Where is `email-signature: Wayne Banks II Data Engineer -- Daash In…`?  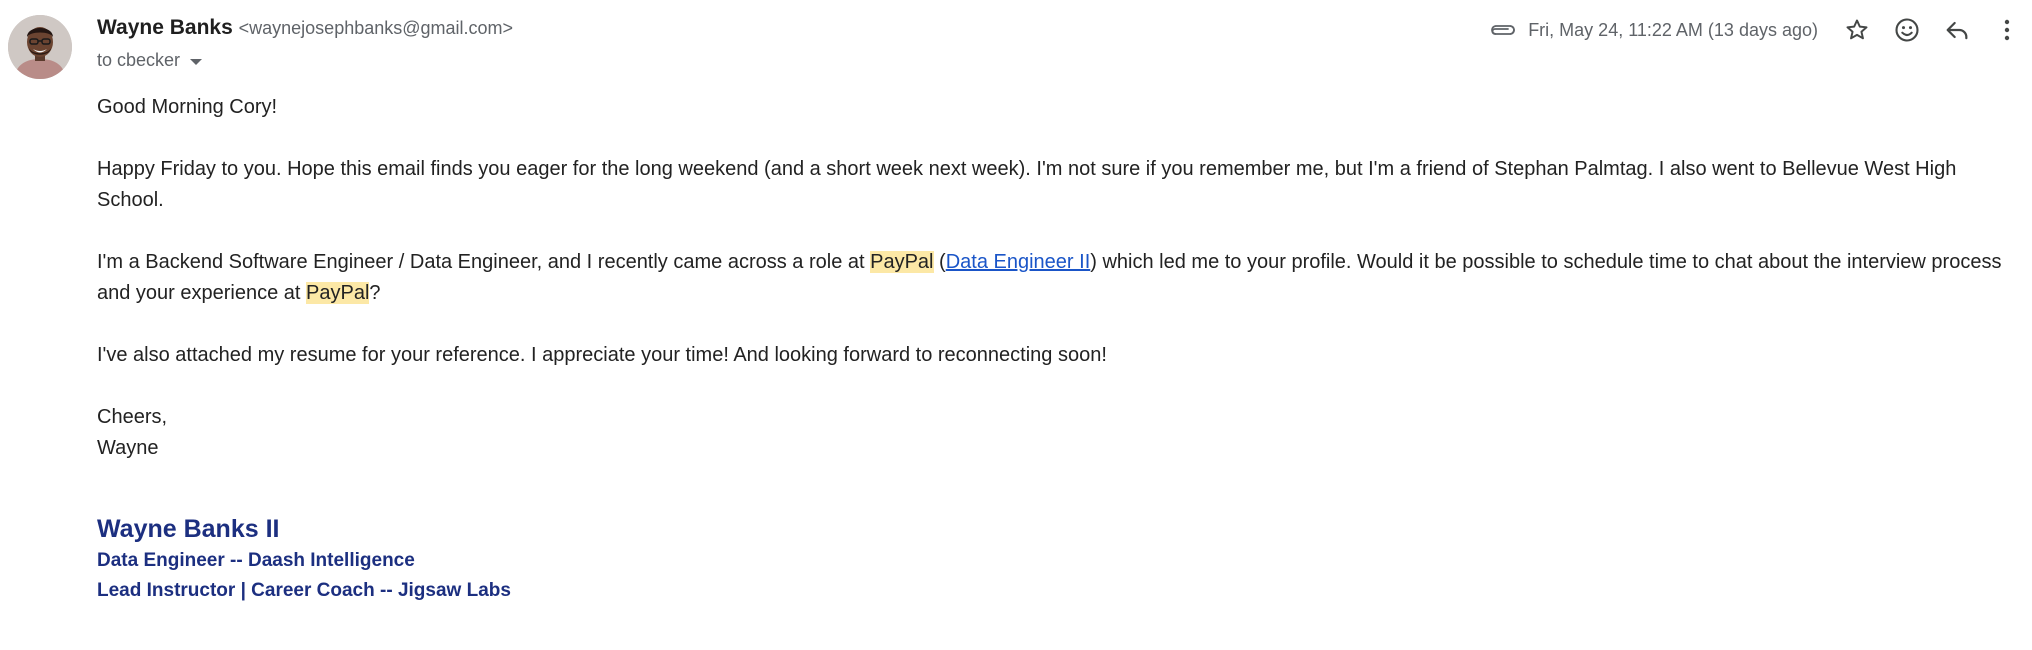 email-signature: Wayne Banks II Data Engineer -- Daash In… is located at coordinates (304, 559).